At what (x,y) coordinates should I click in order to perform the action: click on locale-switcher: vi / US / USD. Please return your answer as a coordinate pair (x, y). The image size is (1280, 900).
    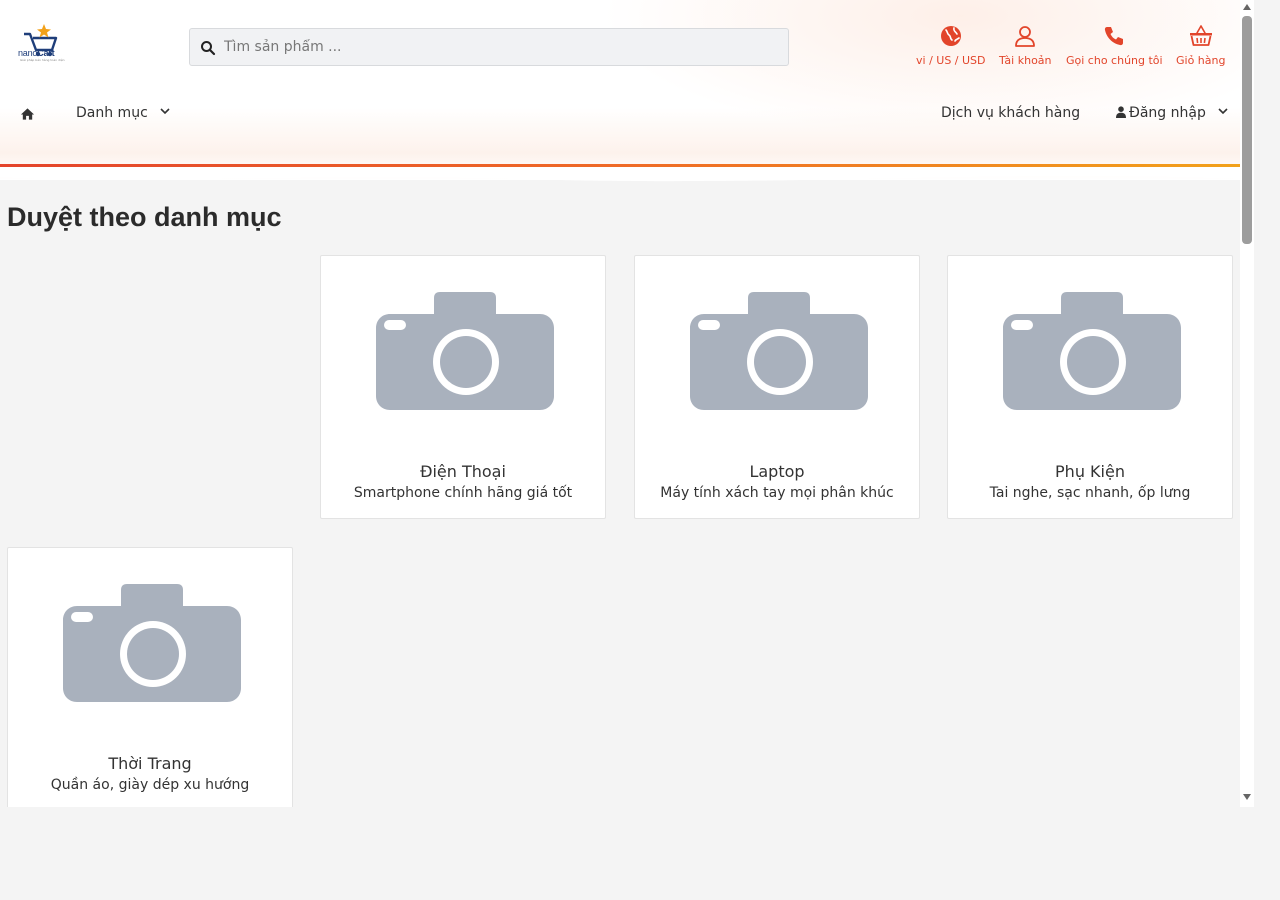
    Looking at the image, I should click on (951, 45).